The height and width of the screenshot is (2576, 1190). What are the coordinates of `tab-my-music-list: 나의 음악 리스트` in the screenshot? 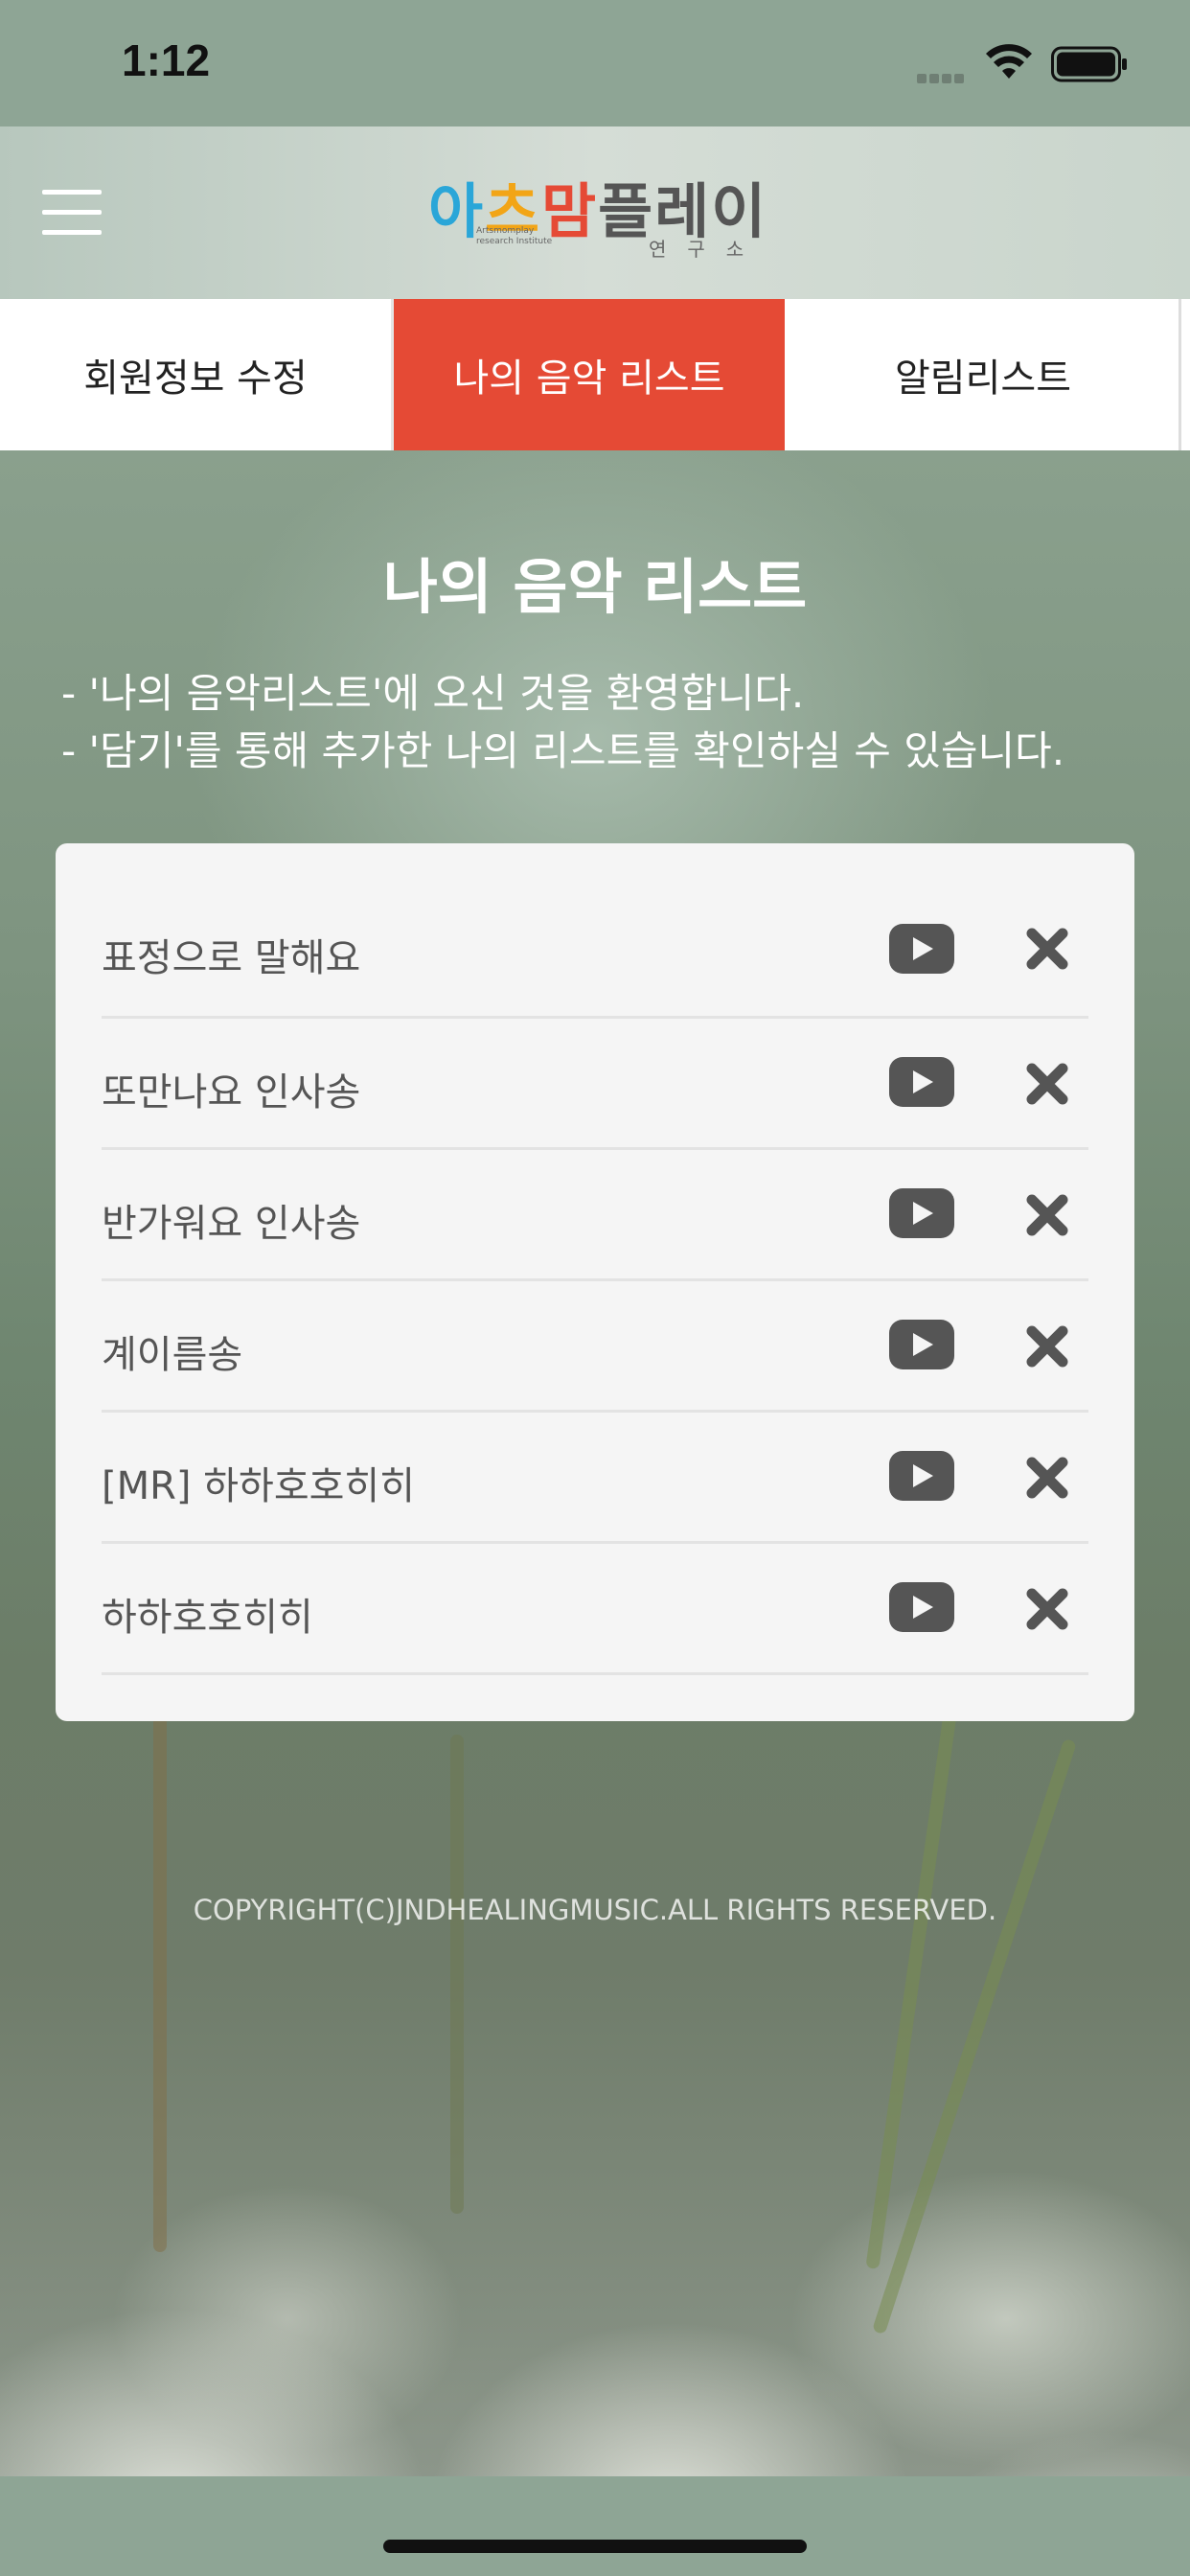 It's located at (591, 374).